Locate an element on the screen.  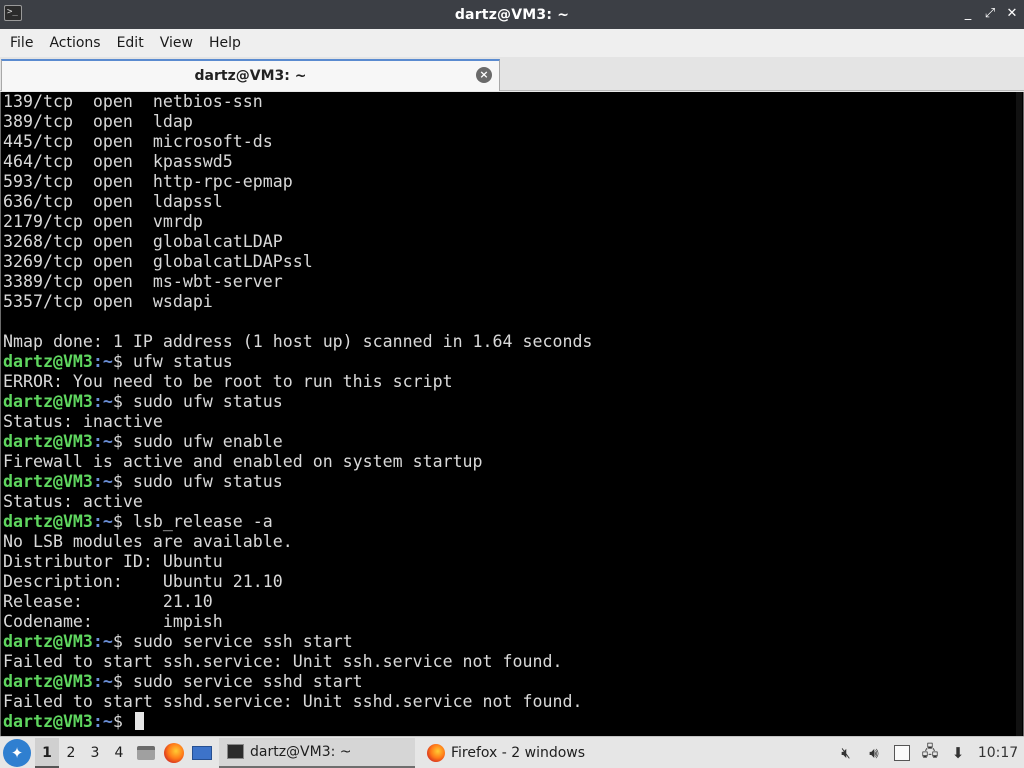
workspace-3: 3 is located at coordinates (95, 753).